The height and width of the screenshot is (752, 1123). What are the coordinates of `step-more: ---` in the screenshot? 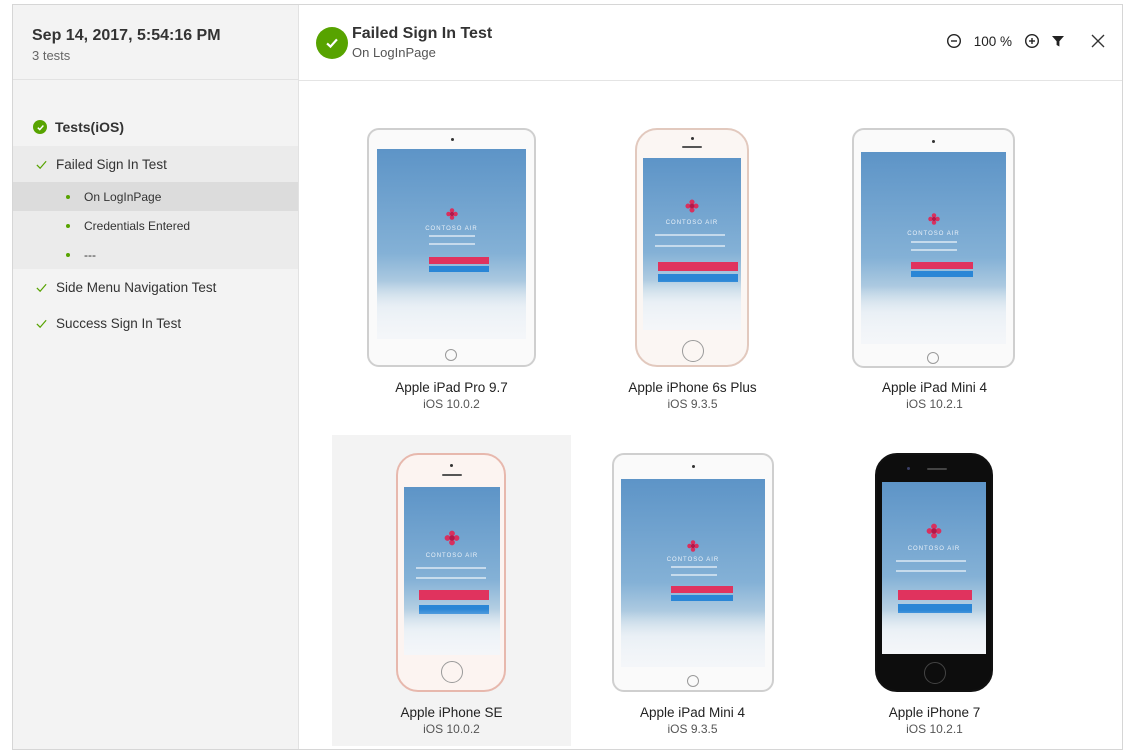 It's located at (155, 254).